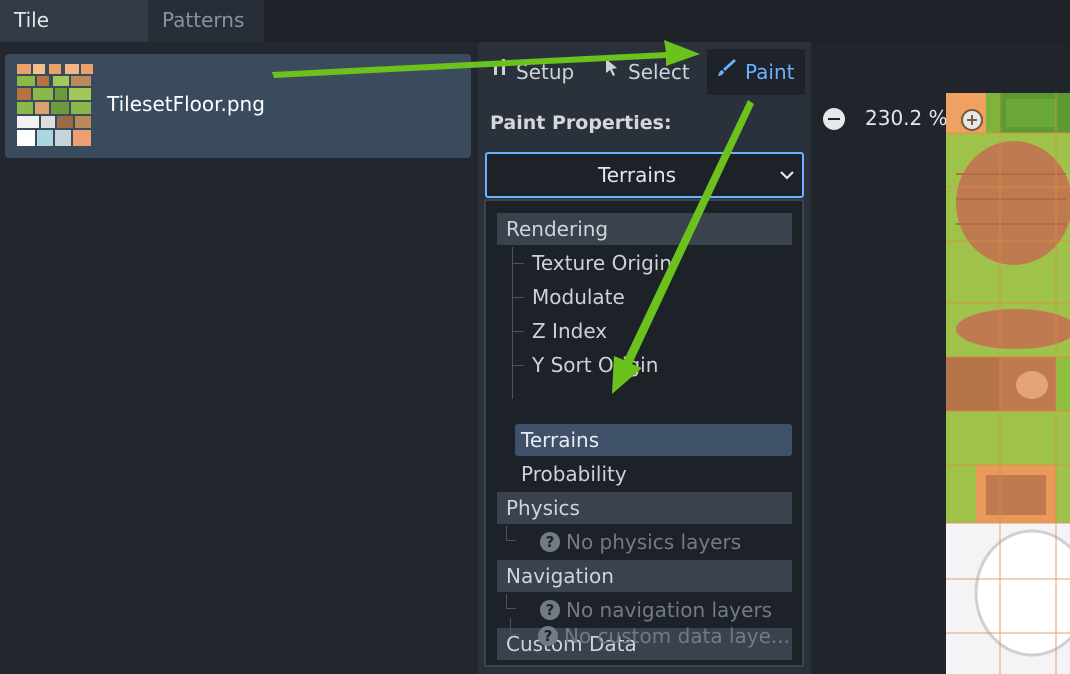  What do you see at coordinates (535, 36) in the screenshot?
I see `source-tabs: Tile Sources Patterns` at bounding box center [535, 36].